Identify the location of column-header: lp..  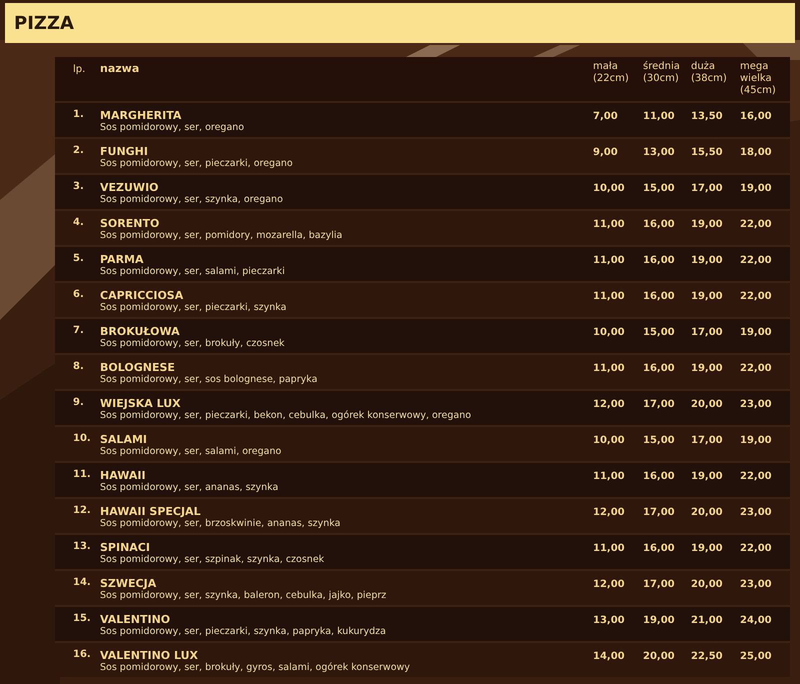
(79, 70).